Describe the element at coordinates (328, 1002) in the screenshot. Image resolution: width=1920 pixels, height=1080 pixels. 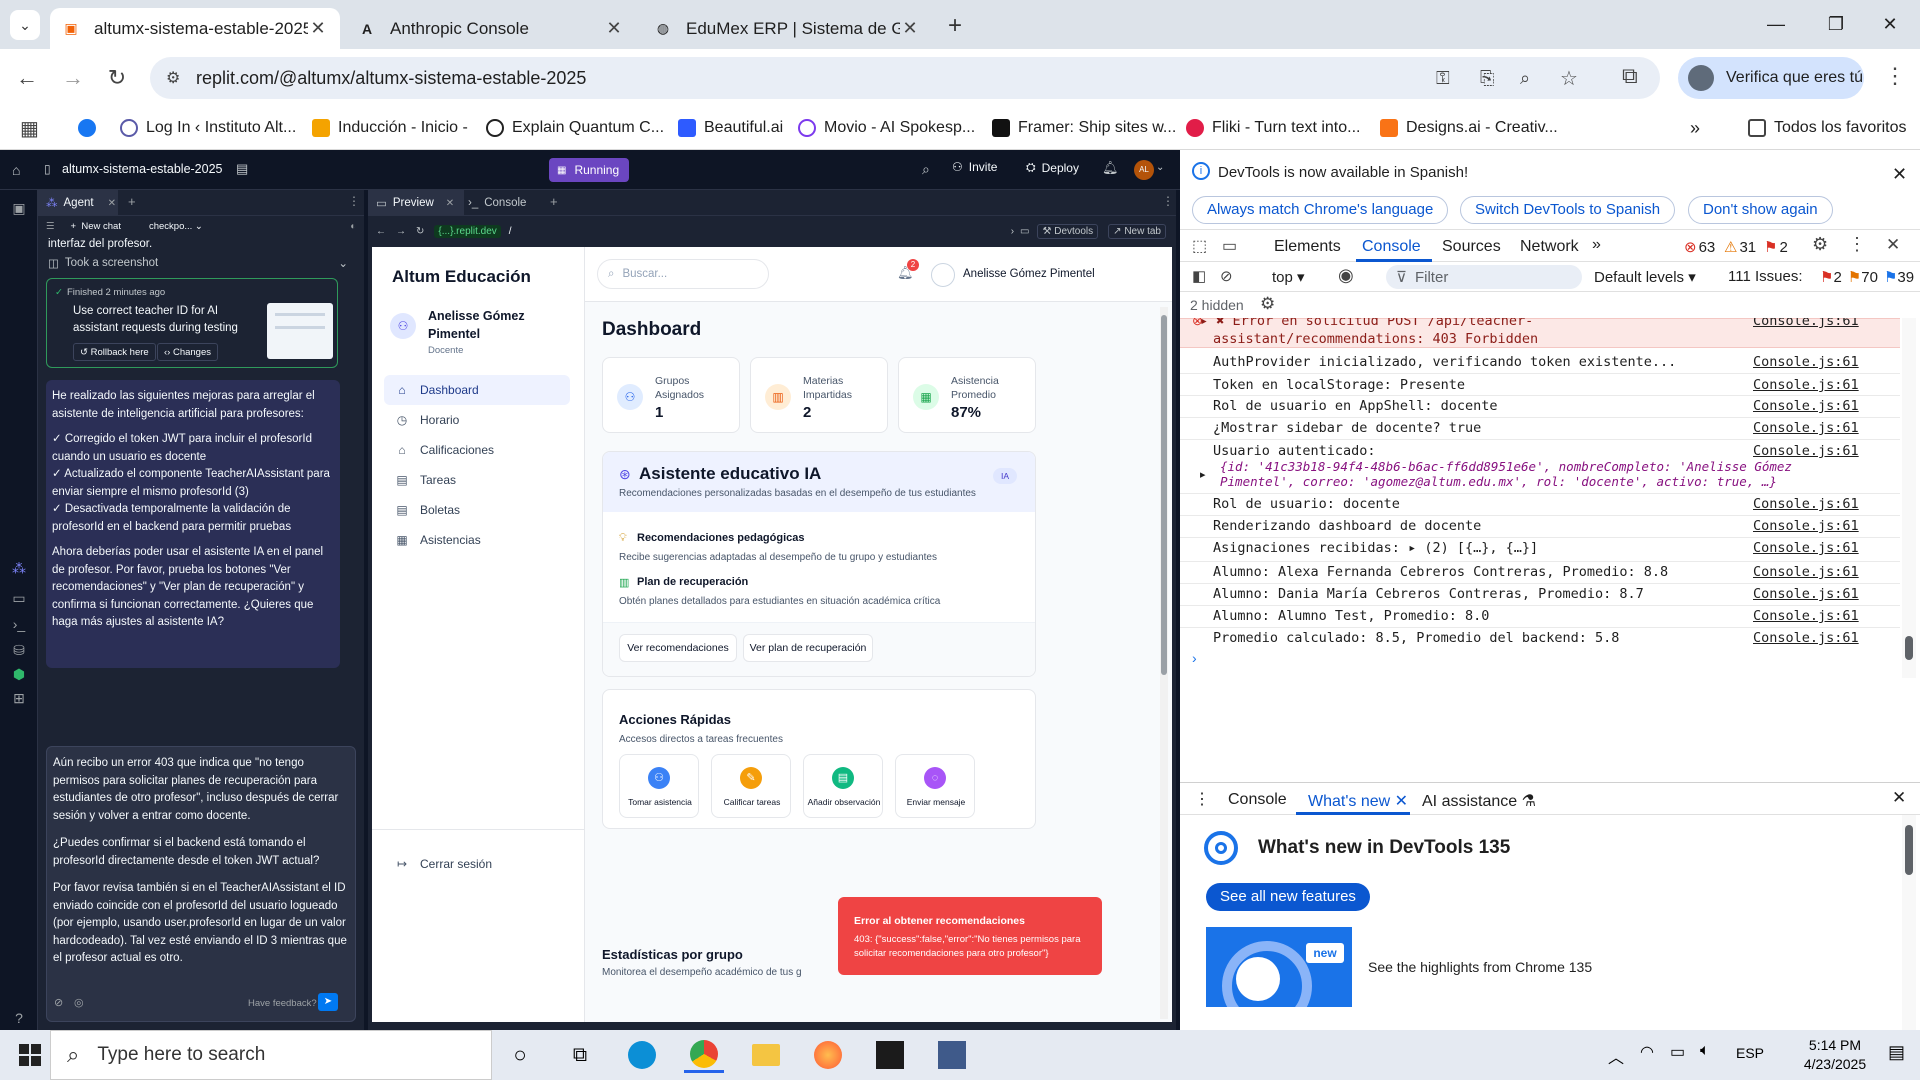
I see `send-button: ➤` at that location.